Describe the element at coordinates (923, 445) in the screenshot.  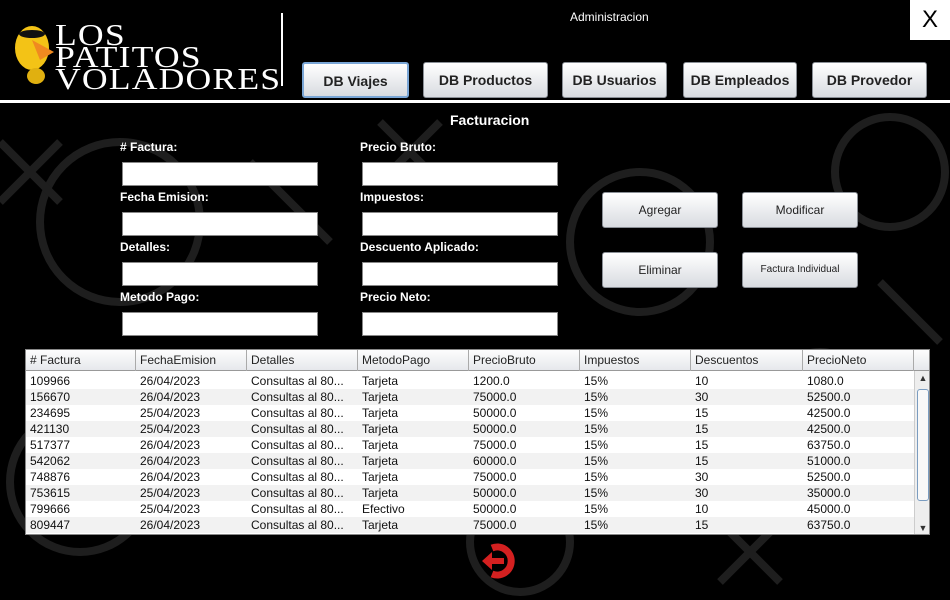
I see `scroll-thumb` at that location.